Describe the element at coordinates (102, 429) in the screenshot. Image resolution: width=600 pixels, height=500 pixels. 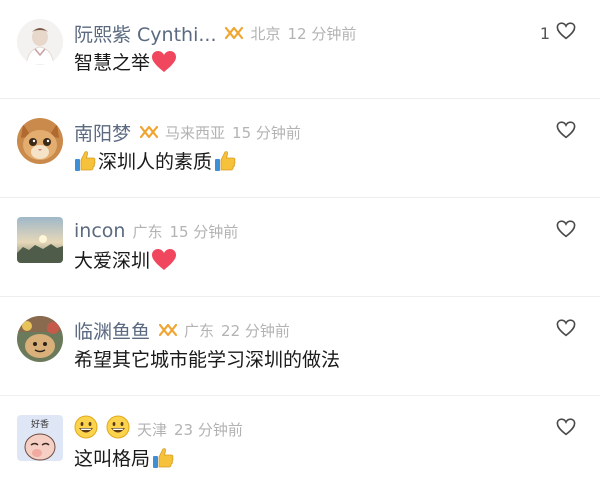
I see `username` at that location.